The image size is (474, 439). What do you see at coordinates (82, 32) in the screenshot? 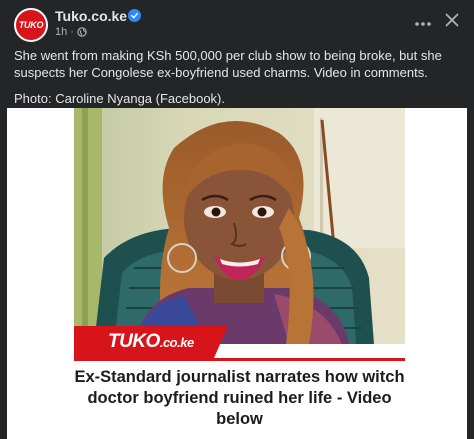
I see `globe-icon` at bounding box center [82, 32].